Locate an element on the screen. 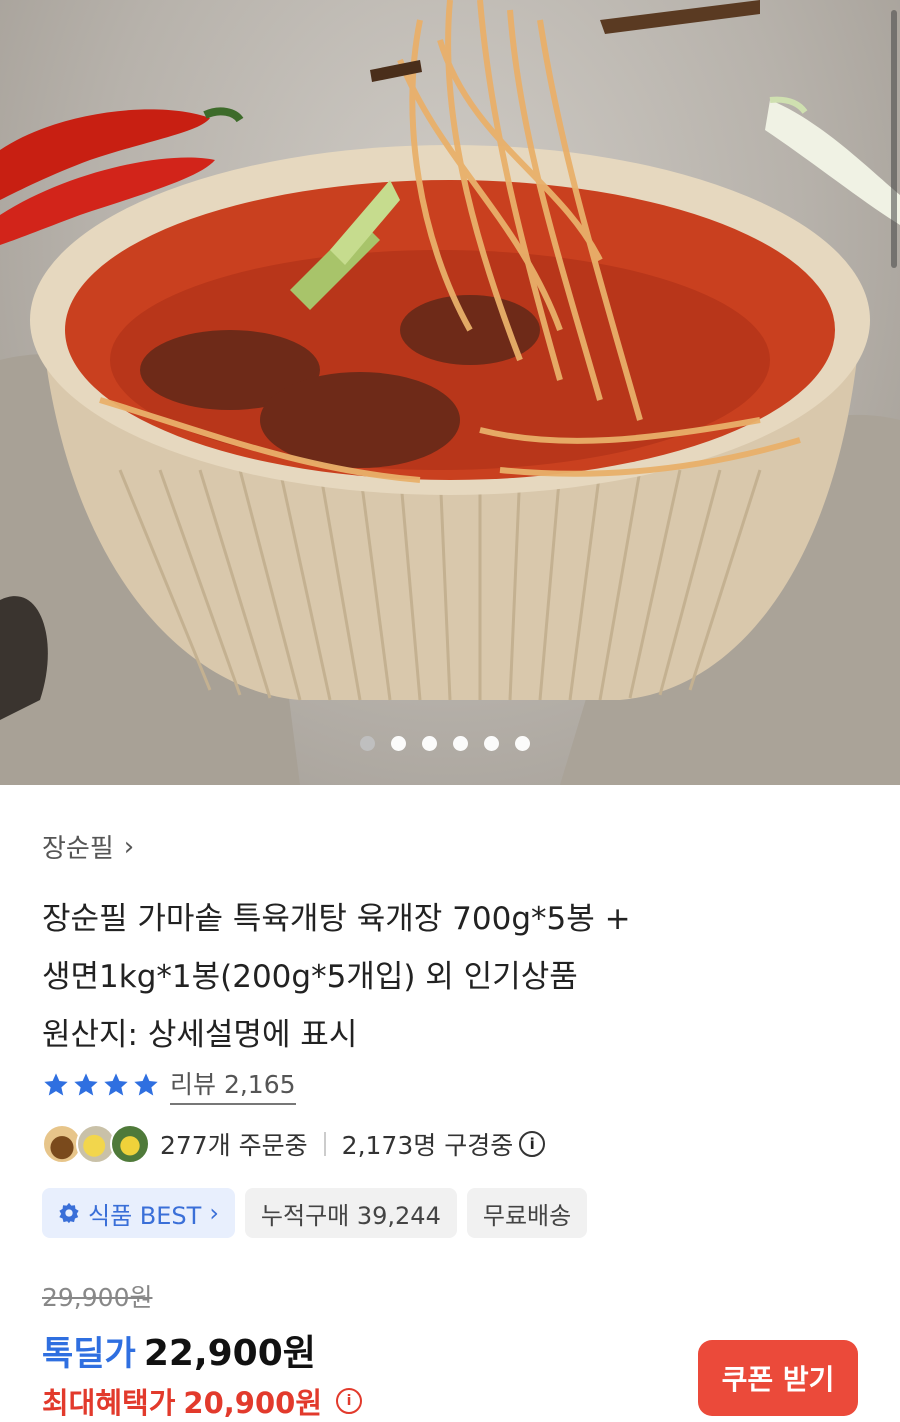 This screenshot has width=900, height=1422. badge-row: 식품 BEST › 누적구매 39,244 무료배송 is located at coordinates (315, 1213).